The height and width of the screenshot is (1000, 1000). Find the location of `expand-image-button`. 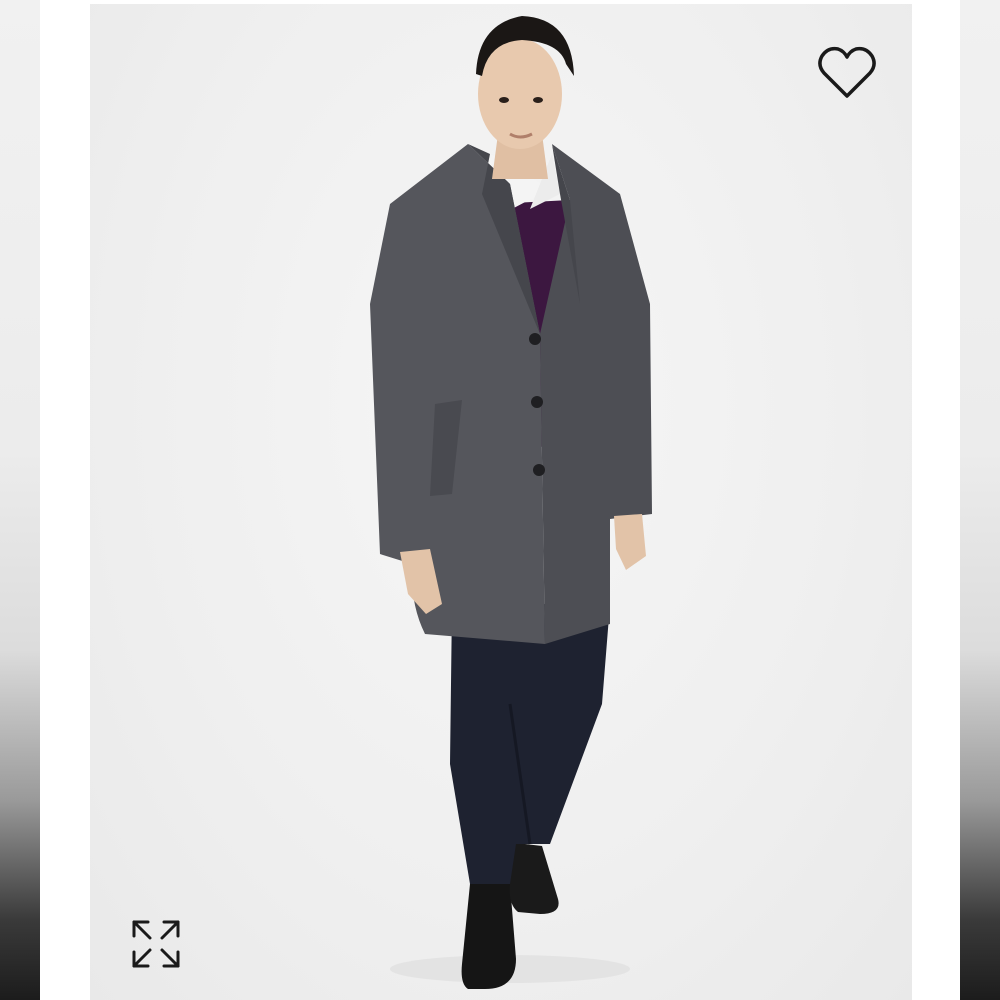

expand-image-button is located at coordinates (156, 944).